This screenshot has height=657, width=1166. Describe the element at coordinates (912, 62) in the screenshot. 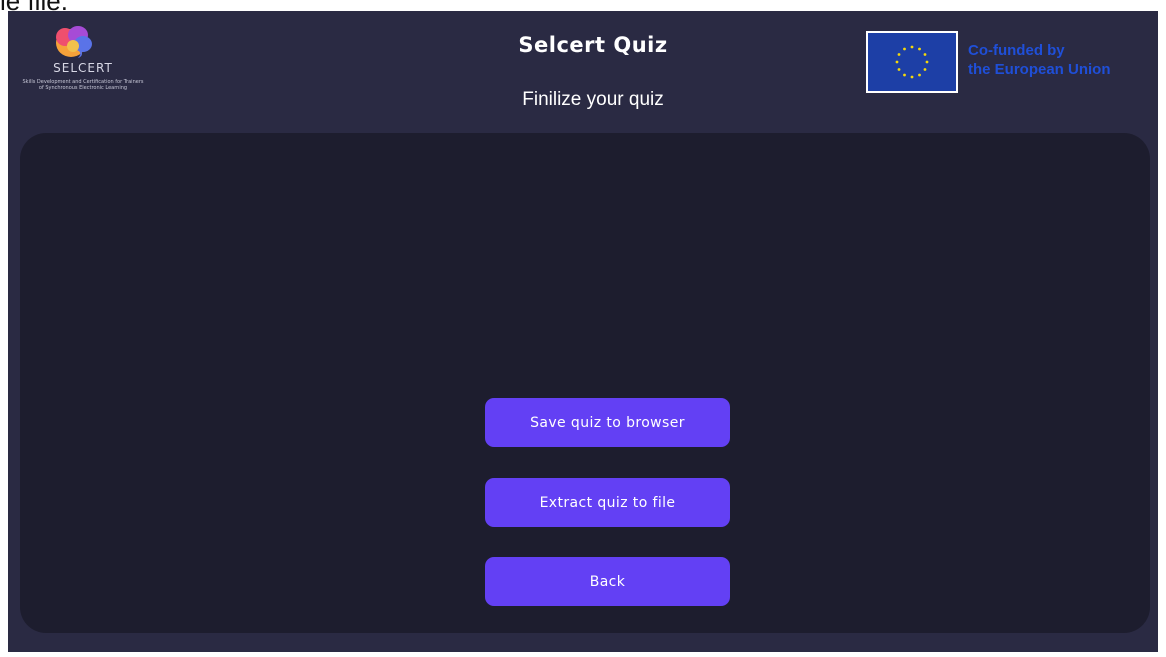

I see `eu-flag-icon` at that location.